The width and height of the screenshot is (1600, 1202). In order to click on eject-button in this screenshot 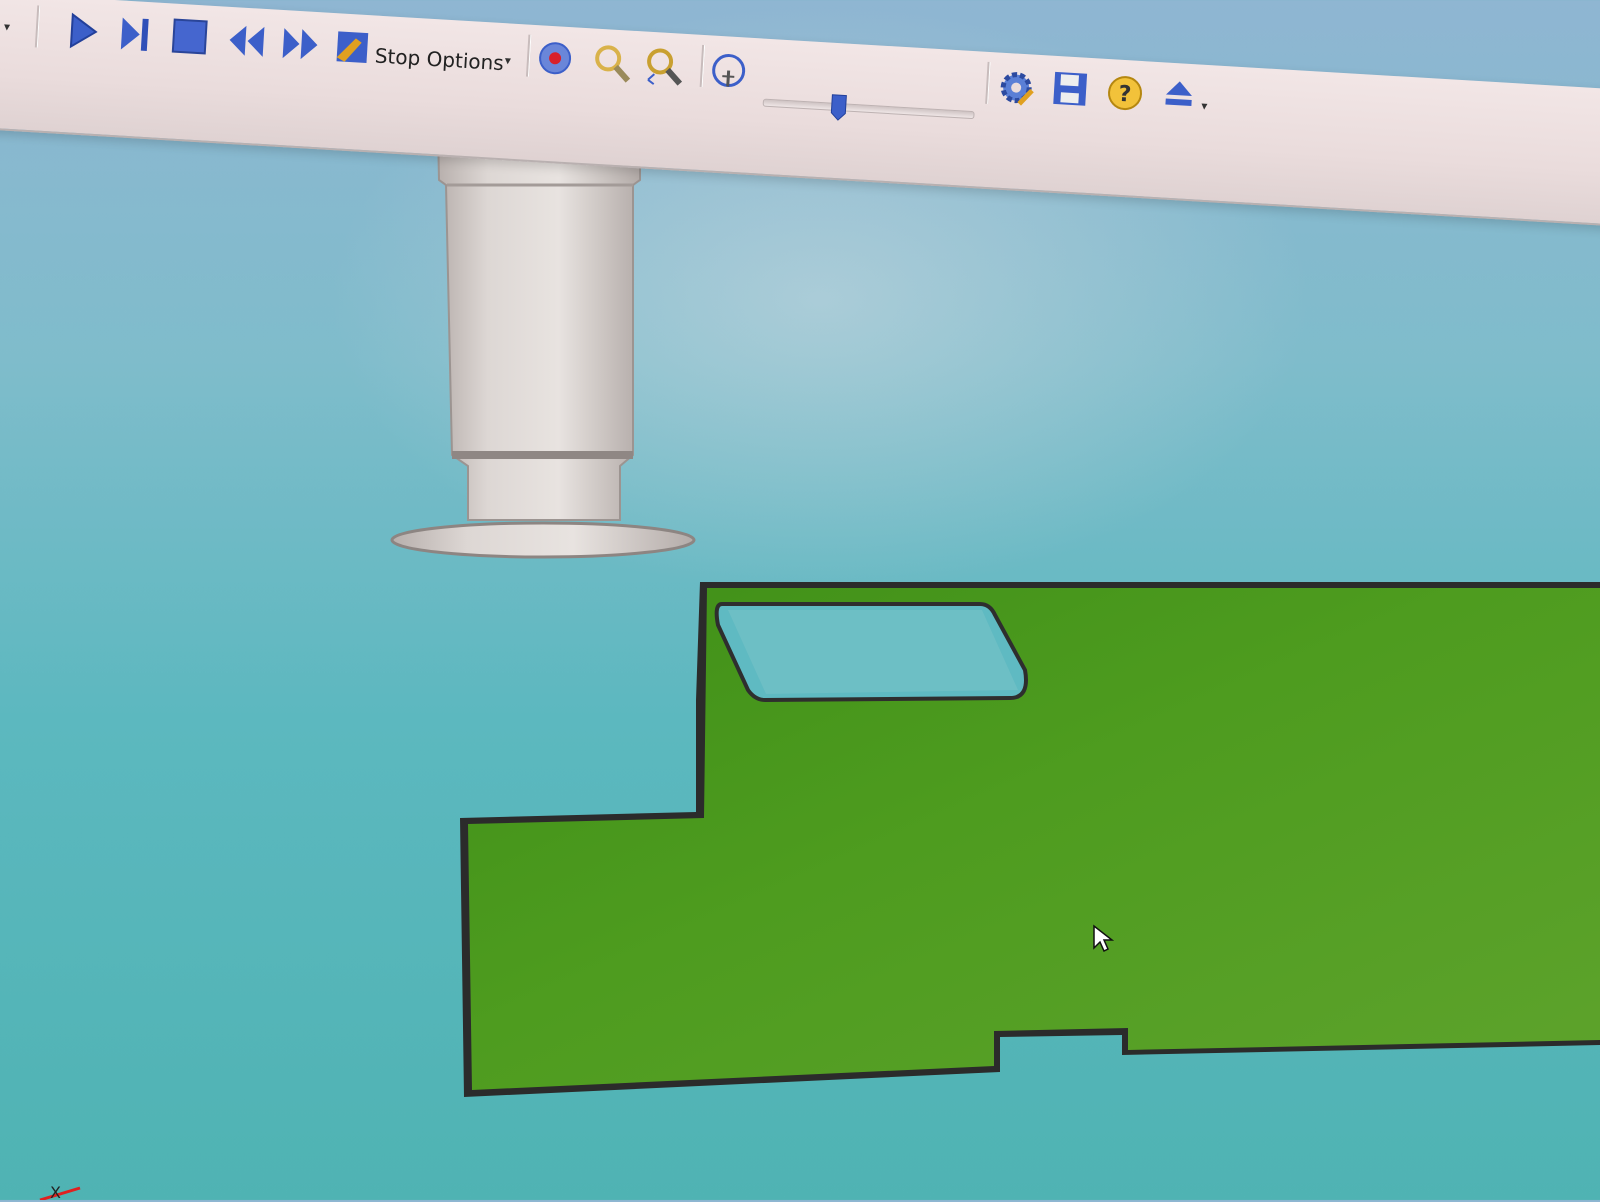, I will do `click(1179, 94)`.